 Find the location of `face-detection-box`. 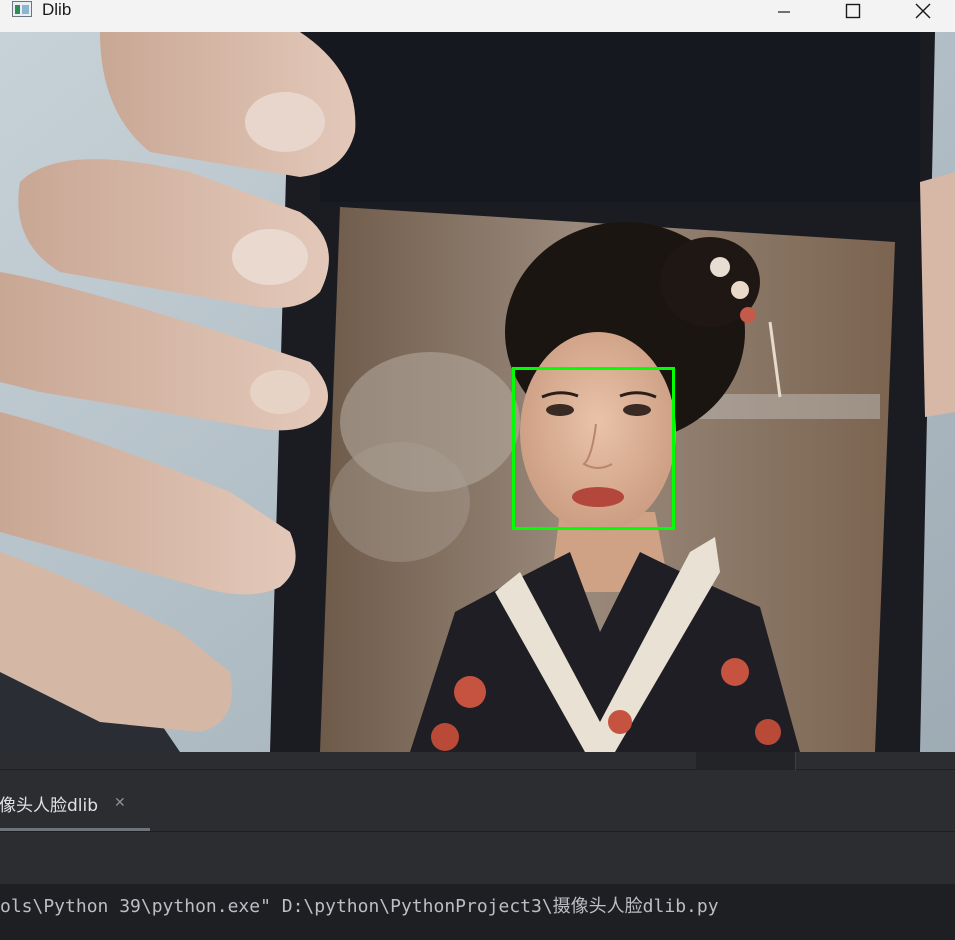

face-detection-box is located at coordinates (593, 448).